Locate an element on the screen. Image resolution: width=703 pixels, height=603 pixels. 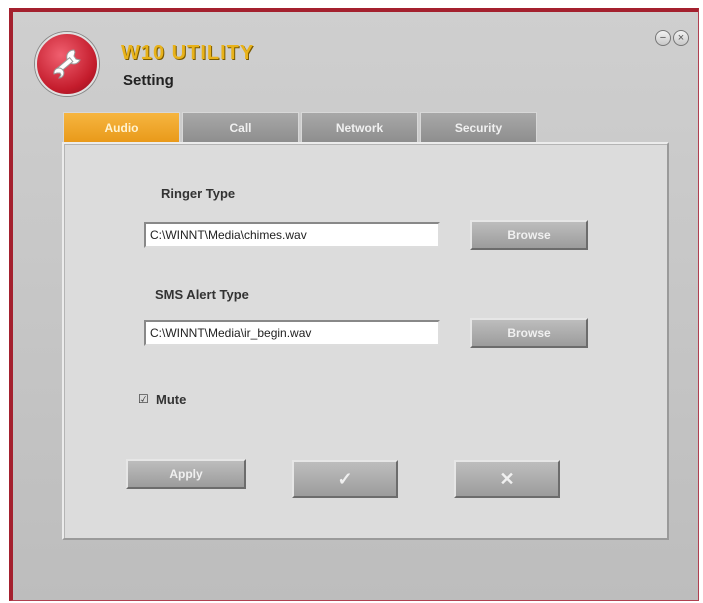
tab-call: Call is located at coordinates (240, 127).